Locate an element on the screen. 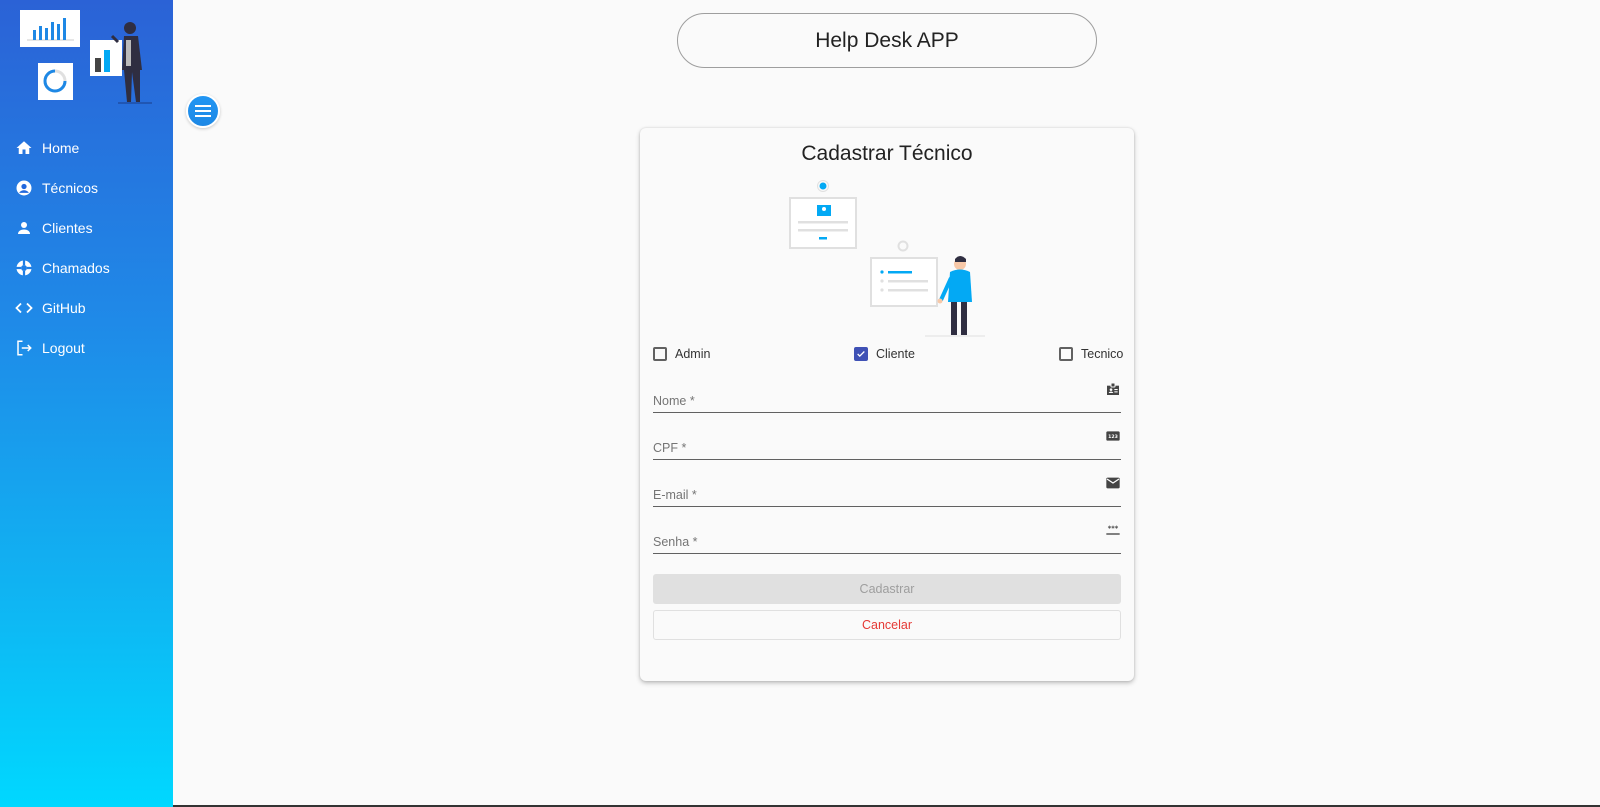  form-title: Cadastrar Técnico is located at coordinates (887, 153).